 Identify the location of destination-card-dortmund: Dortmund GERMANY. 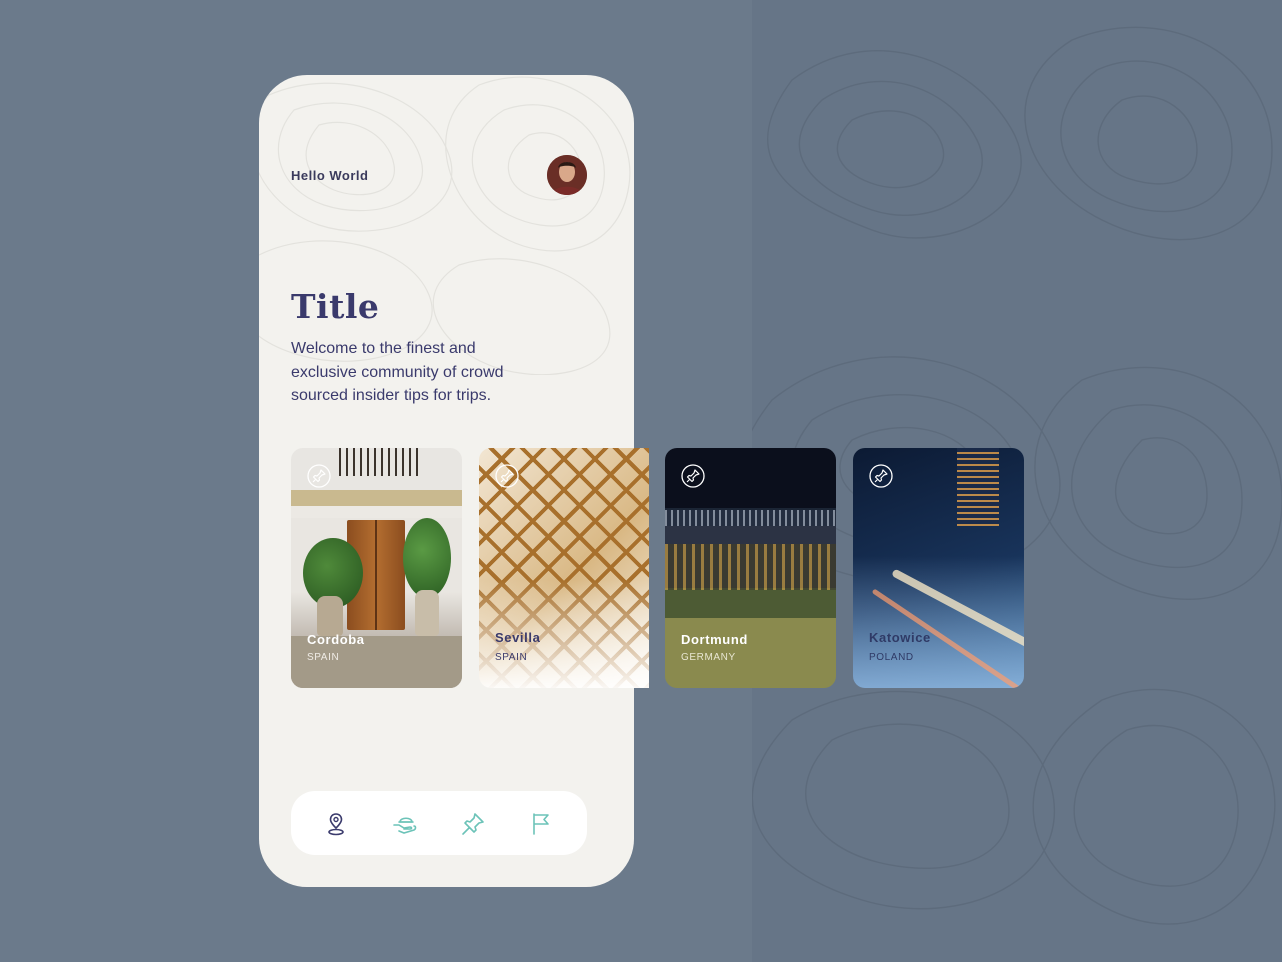
(750, 568).